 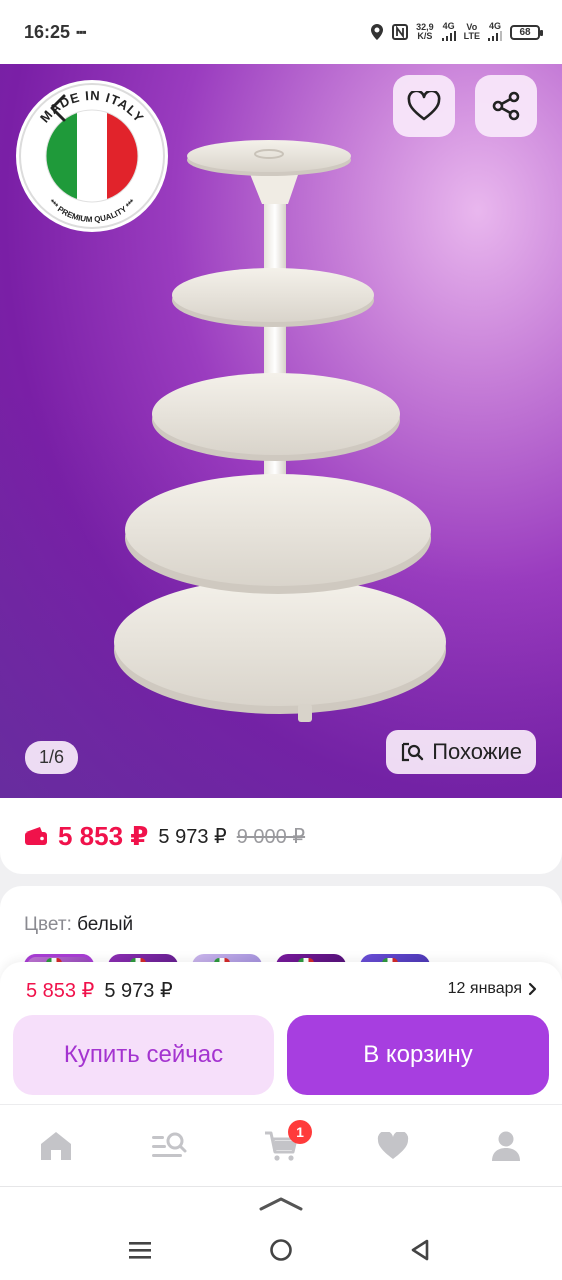 What do you see at coordinates (281, 32) in the screenshot?
I see `status-bar: 16:25 ▪▪▪ 32,9 K/S 4G Vo LTE 4G 68` at bounding box center [281, 32].